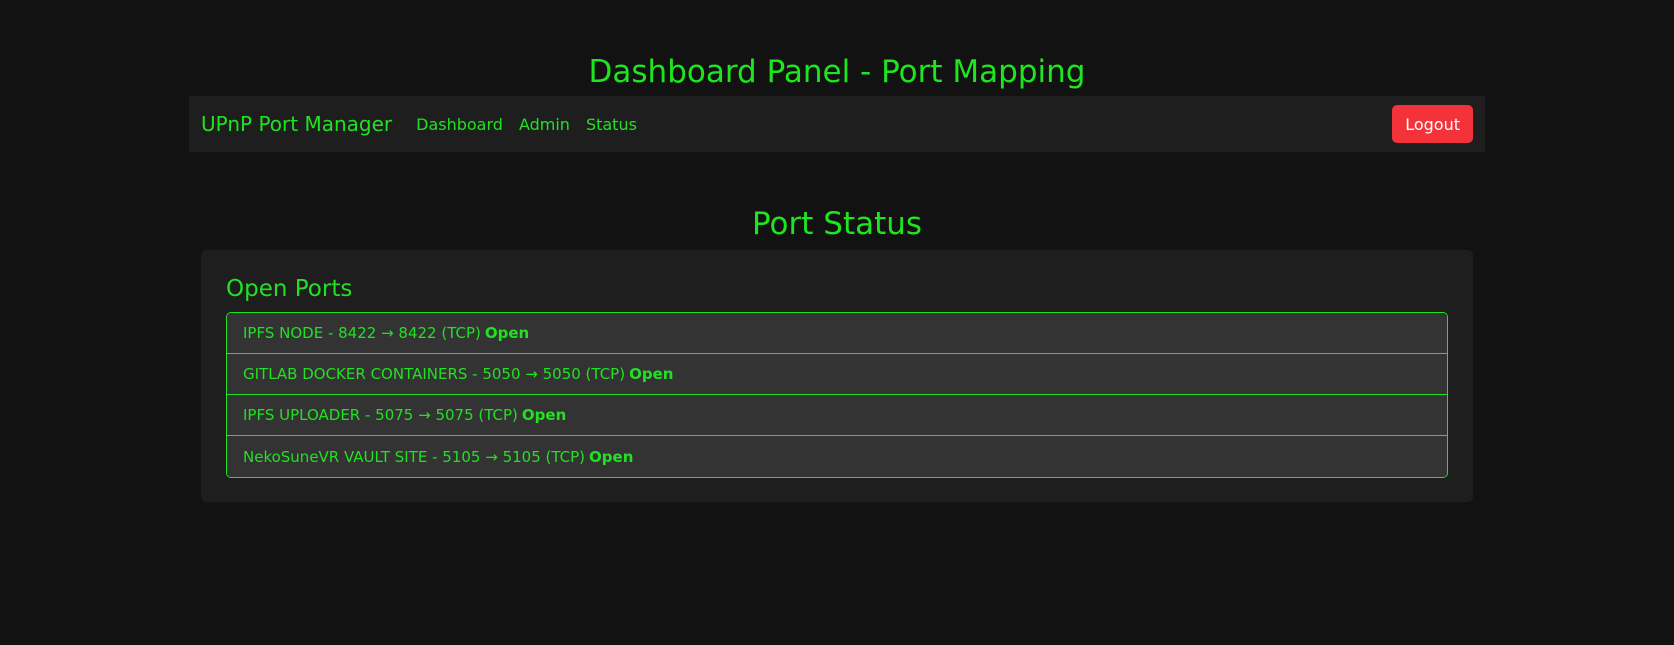  I want to click on section-title: Port Status, so click(837, 224).